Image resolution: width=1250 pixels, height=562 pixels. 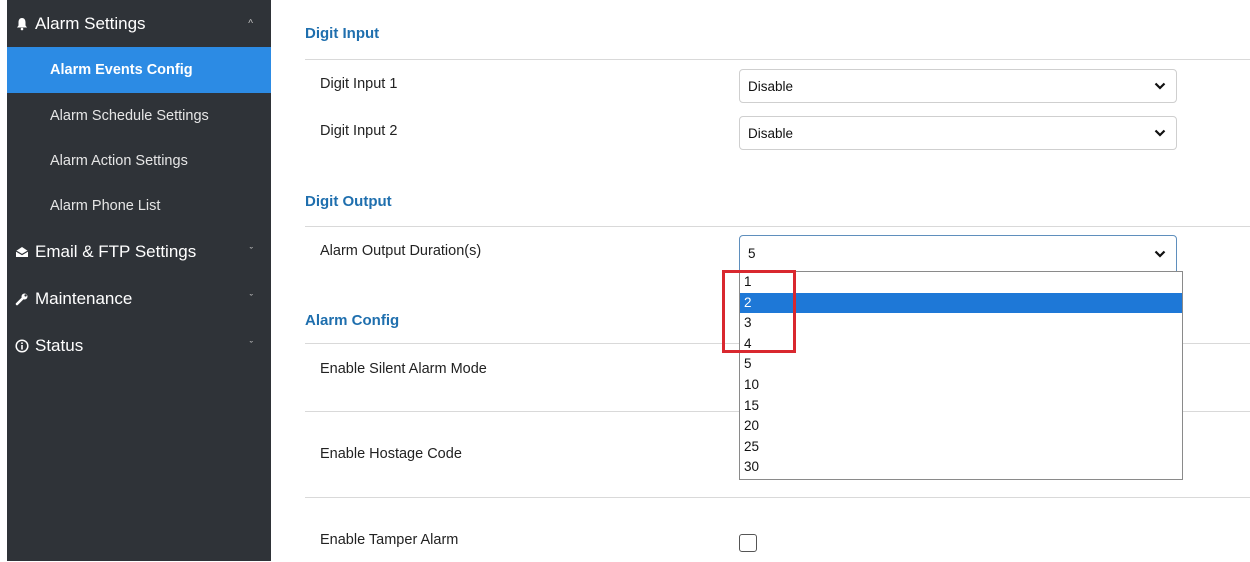 I want to click on nav-group-email-ftp-settings: Email & FTP Settings ˇ, so click(x=139, y=251).